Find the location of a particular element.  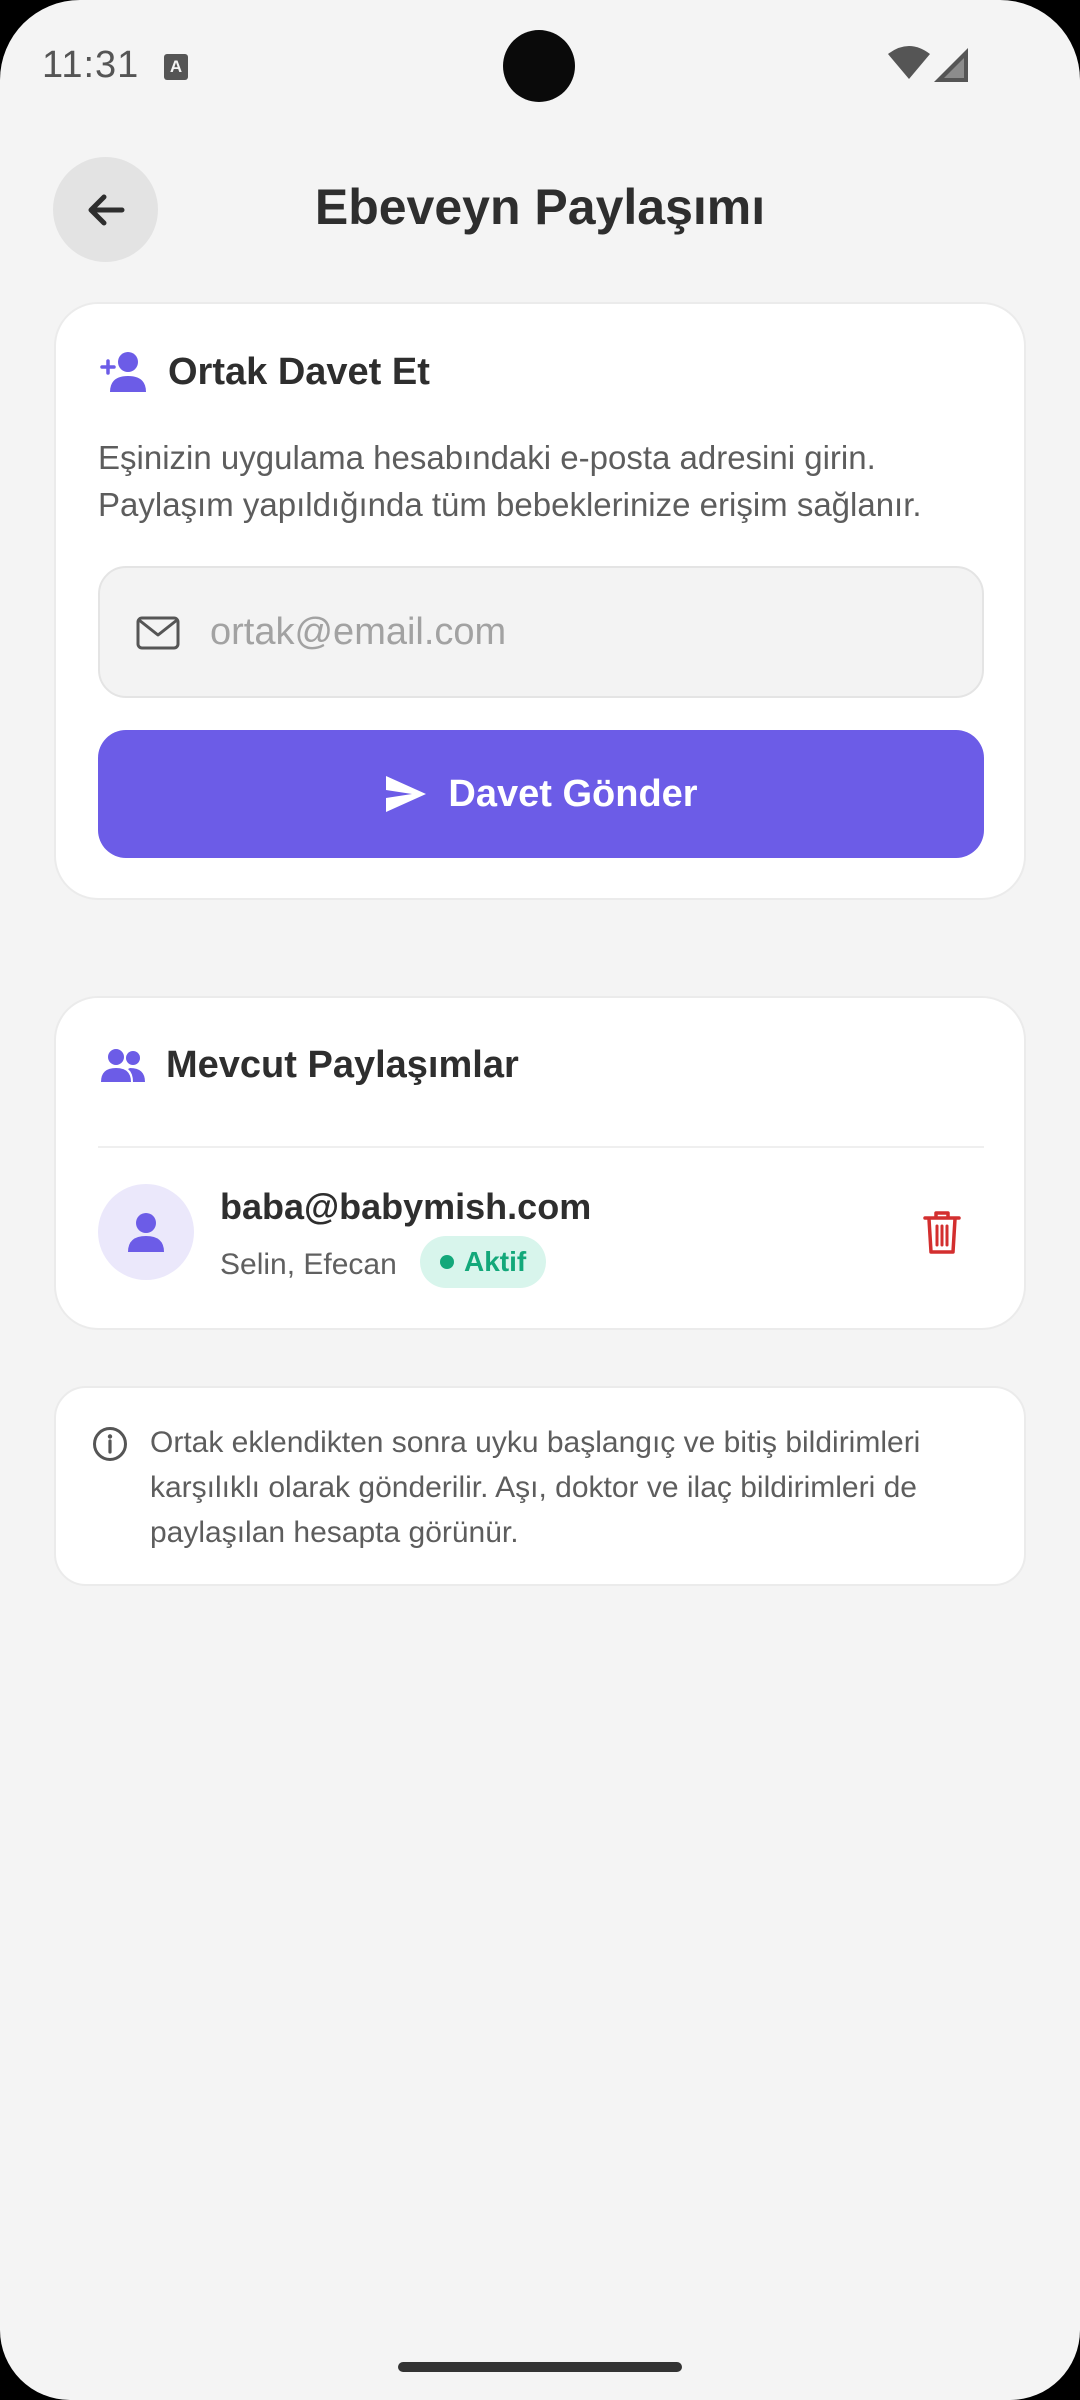

status-bar: 11:31 A is located at coordinates (540, 65).